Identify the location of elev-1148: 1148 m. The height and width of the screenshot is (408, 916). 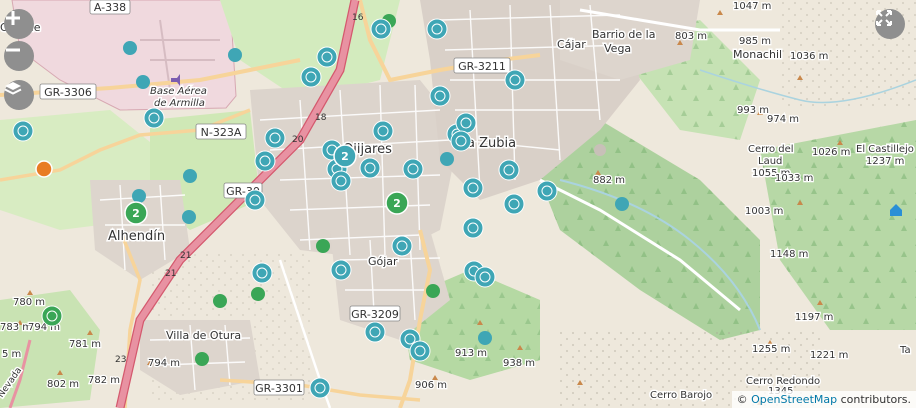
(789, 254).